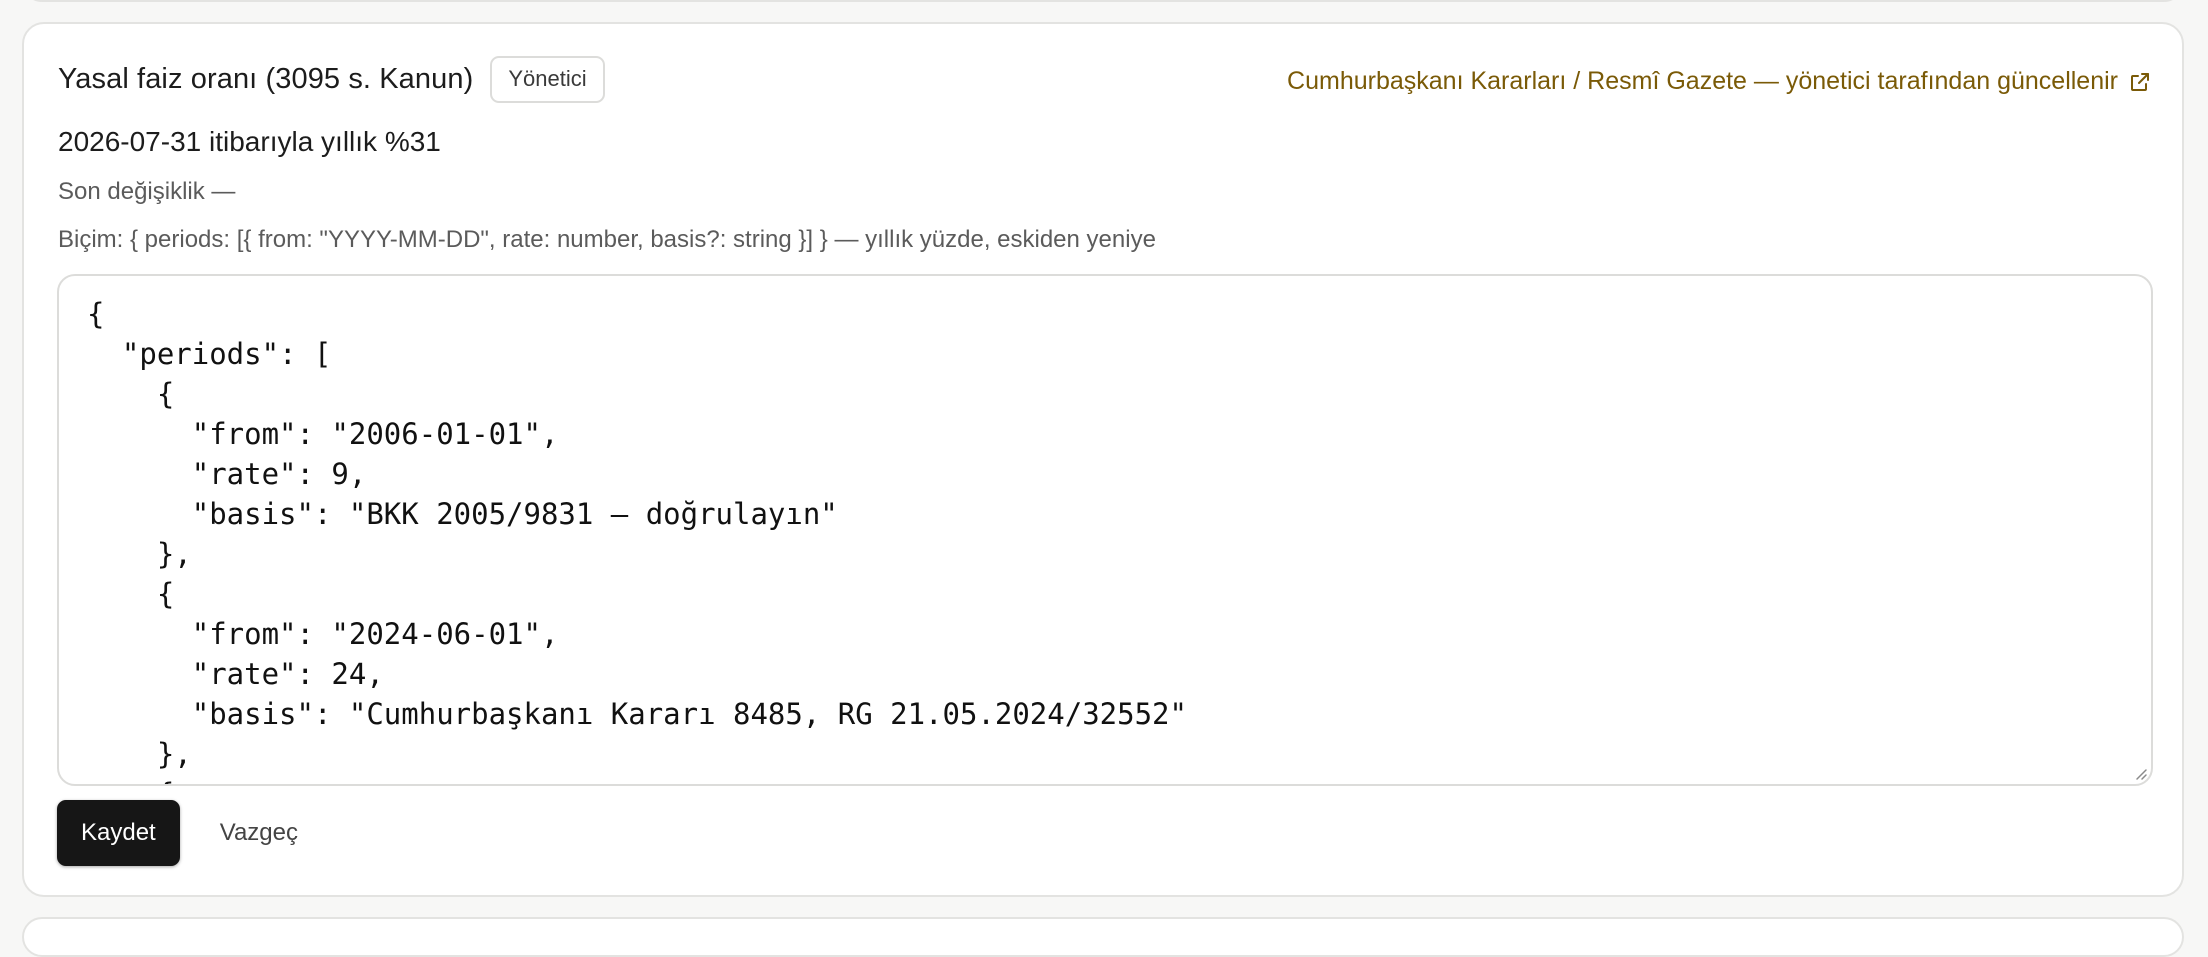 The width and height of the screenshot is (2208, 957). I want to click on admin-badge: Yönetici, so click(547, 79).